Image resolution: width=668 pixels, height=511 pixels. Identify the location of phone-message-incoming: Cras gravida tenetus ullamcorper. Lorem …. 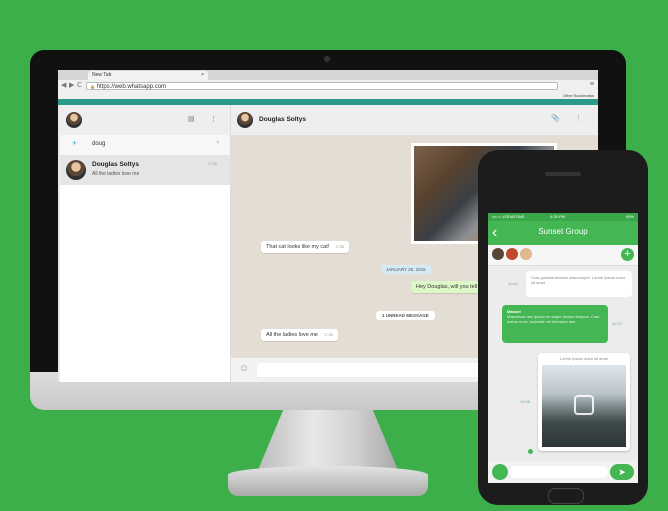
(579, 284).